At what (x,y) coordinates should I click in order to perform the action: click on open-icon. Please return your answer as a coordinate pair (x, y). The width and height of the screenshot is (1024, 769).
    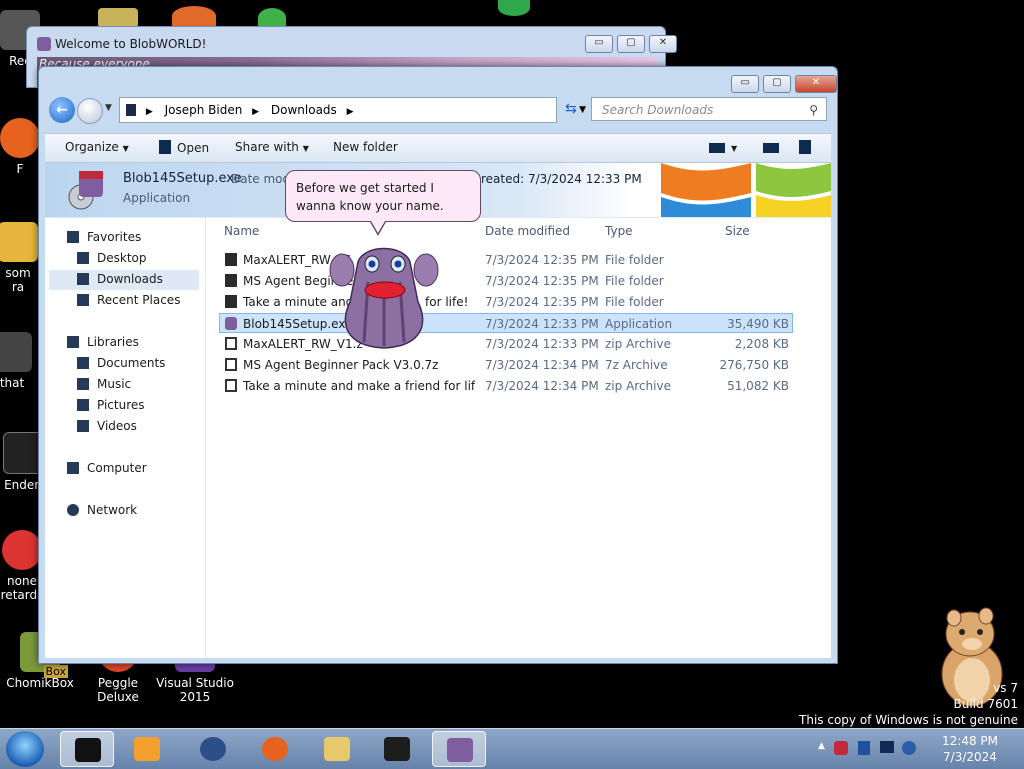
    Looking at the image, I should click on (165, 147).